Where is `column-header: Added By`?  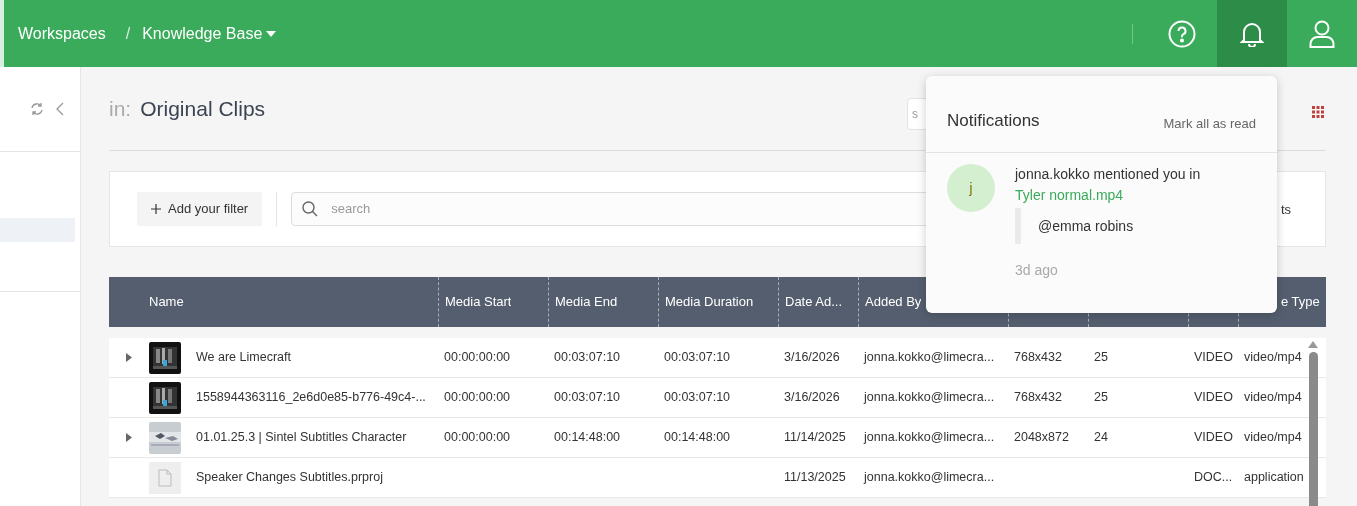
column-header: Added By is located at coordinates (893, 302).